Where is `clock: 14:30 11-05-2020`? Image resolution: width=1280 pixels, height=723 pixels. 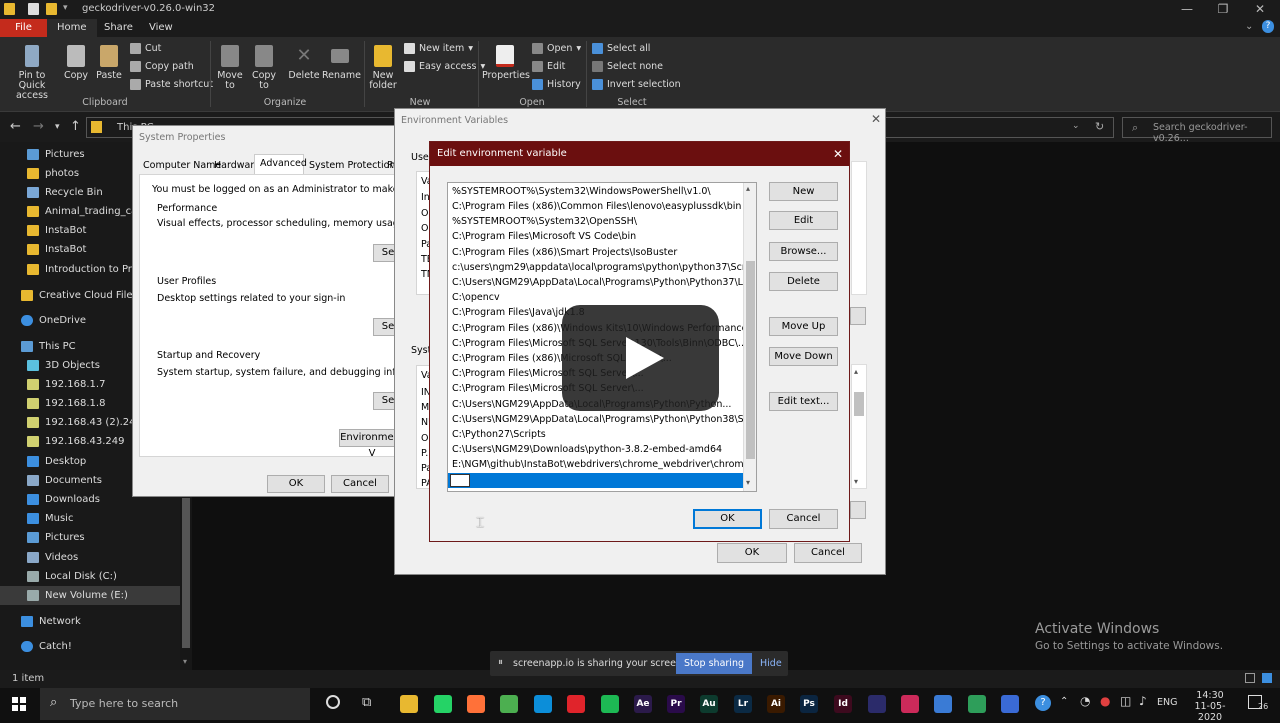
clock: 14:30 11-05-2020 is located at coordinates (1210, 706).